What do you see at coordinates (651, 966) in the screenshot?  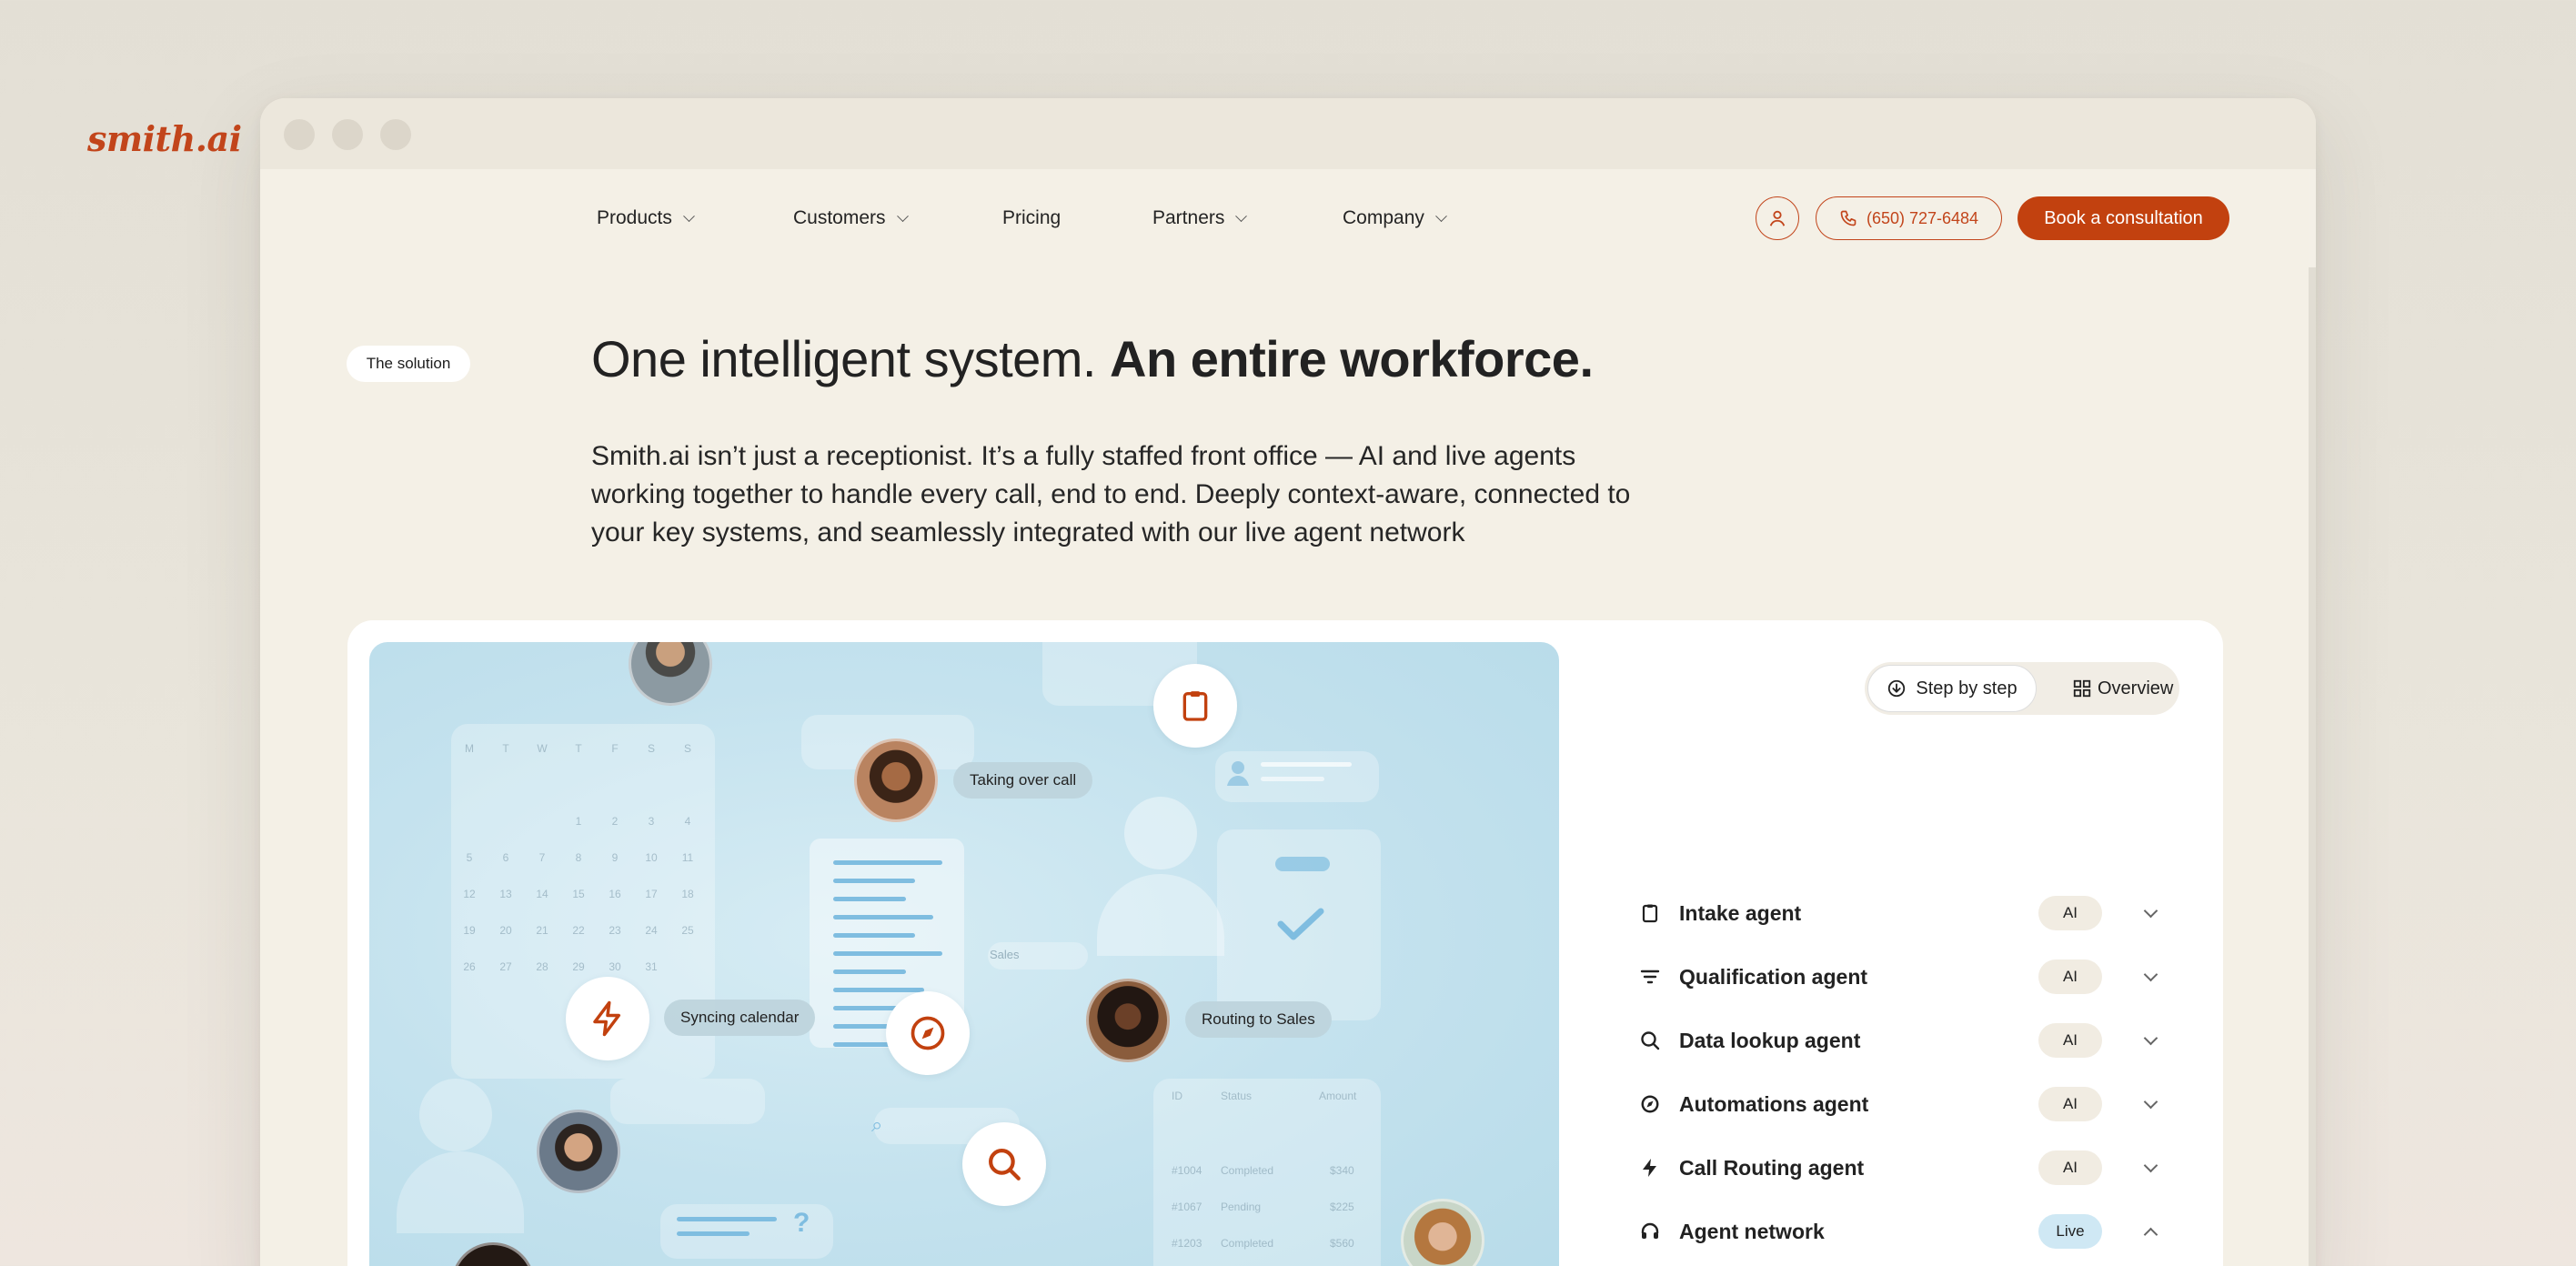 I see `calendar-date: 31` at bounding box center [651, 966].